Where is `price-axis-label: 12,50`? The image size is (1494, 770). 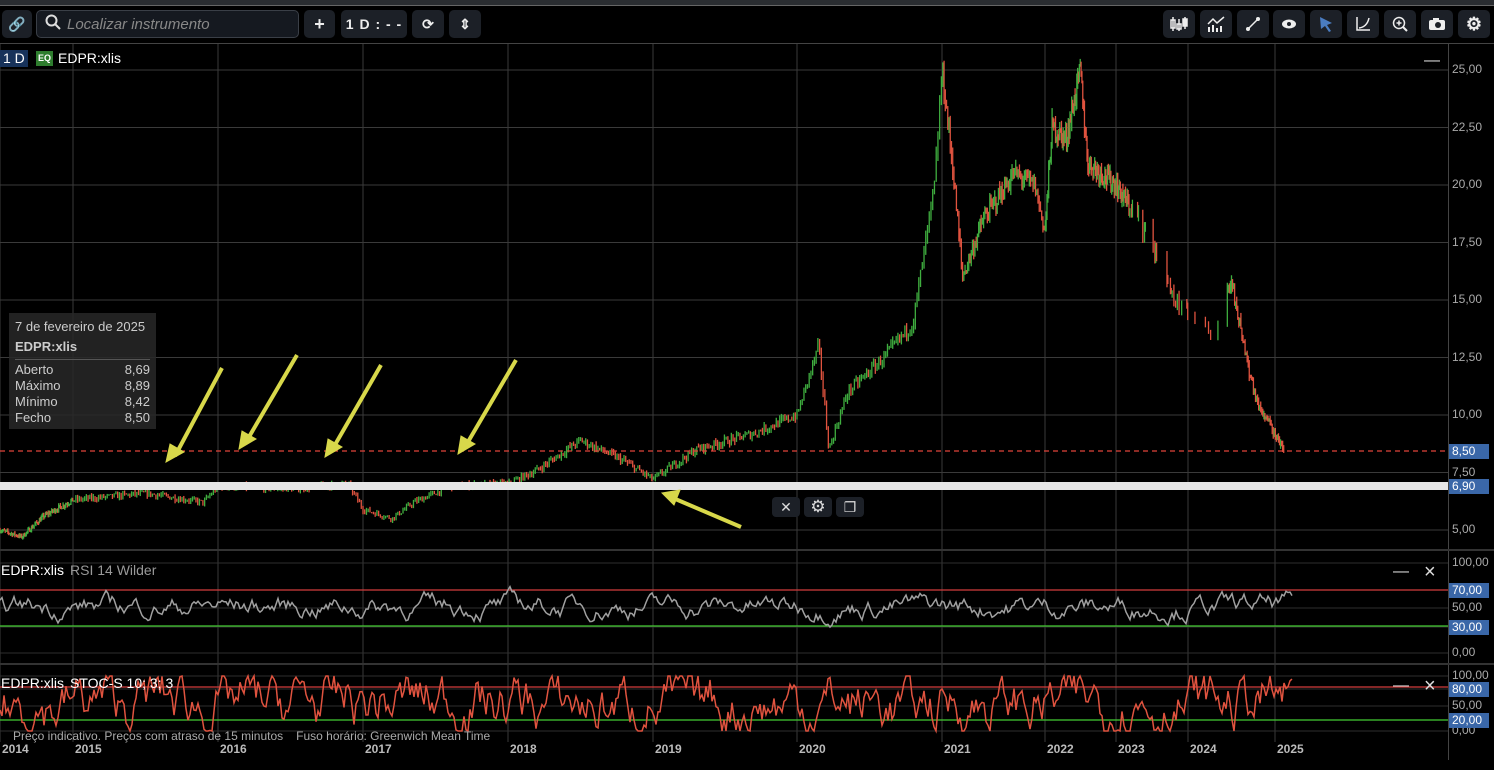
price-axis-label: 12,50 is located at coordinates (1467, 356).